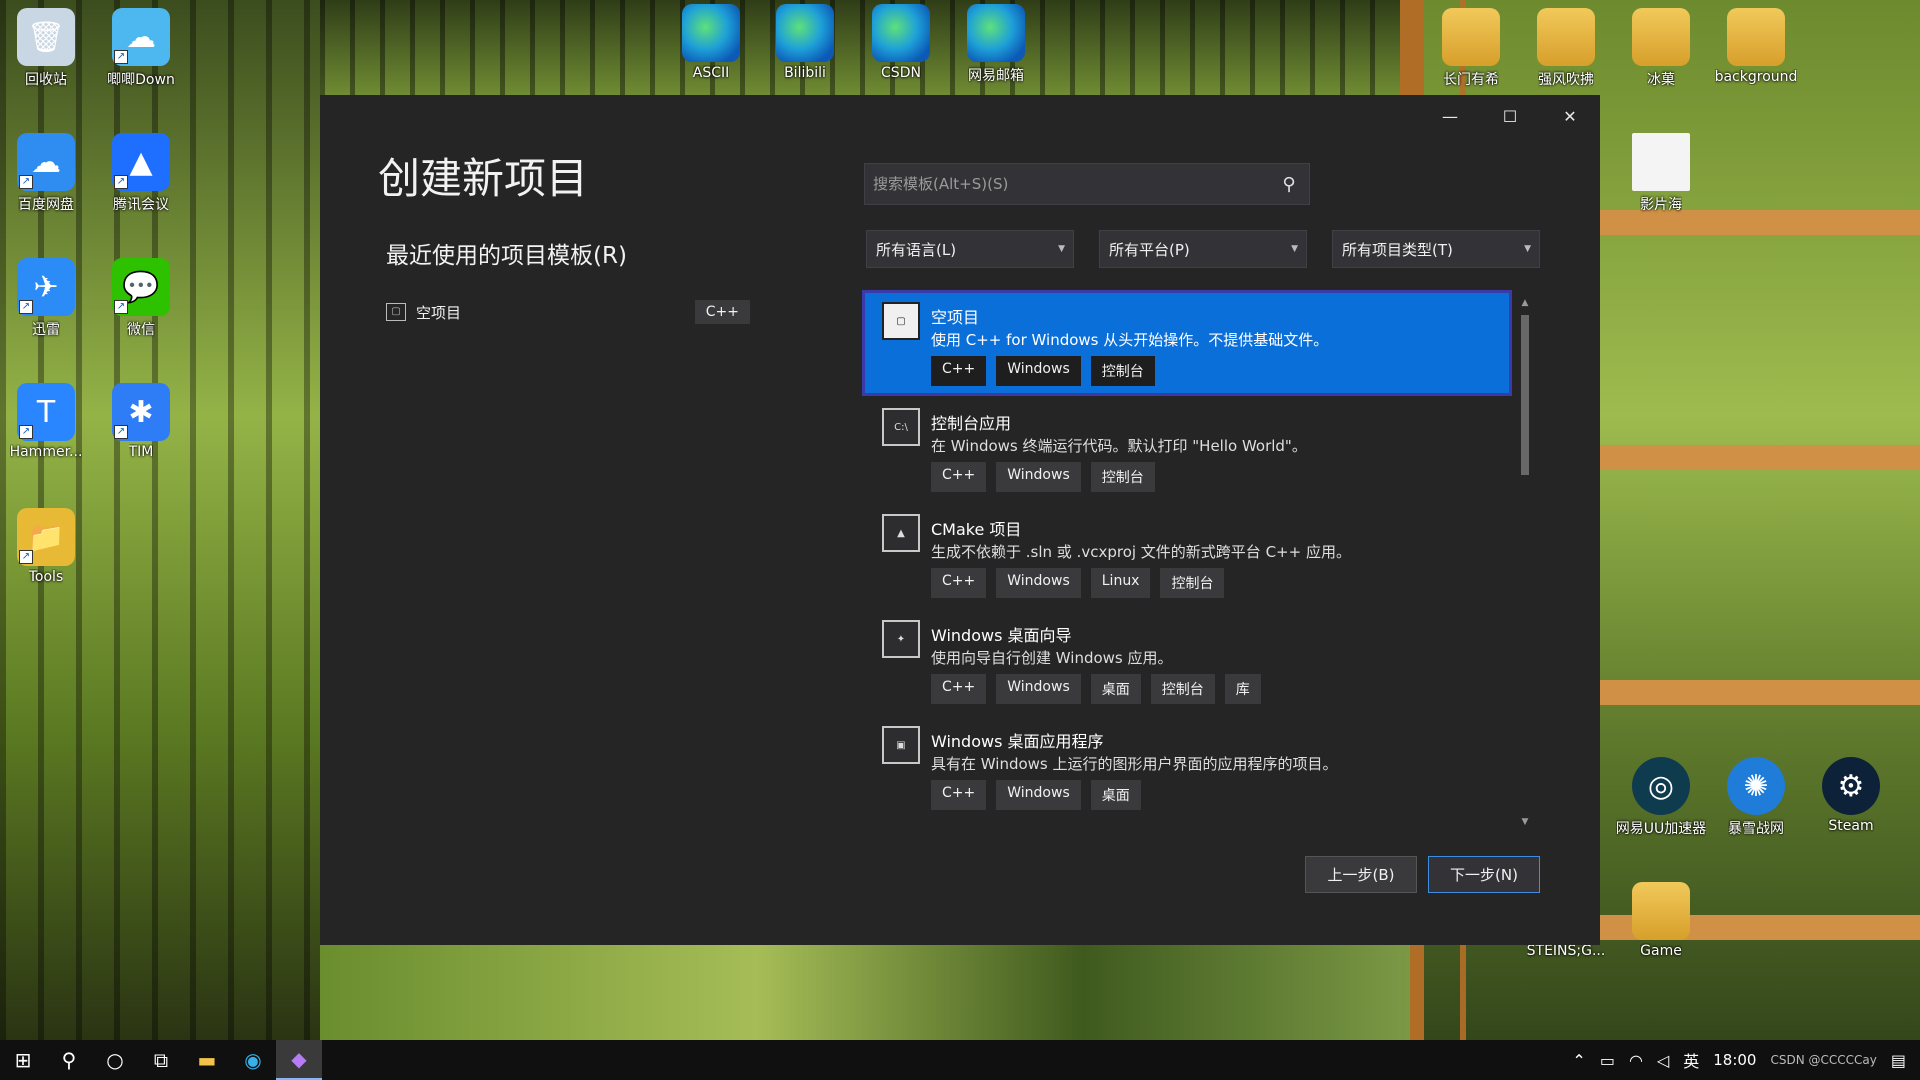 The image size is (1920, 1080). I want to click on template-list-scrollbar: ▲ ▼, so click(1525, 562).